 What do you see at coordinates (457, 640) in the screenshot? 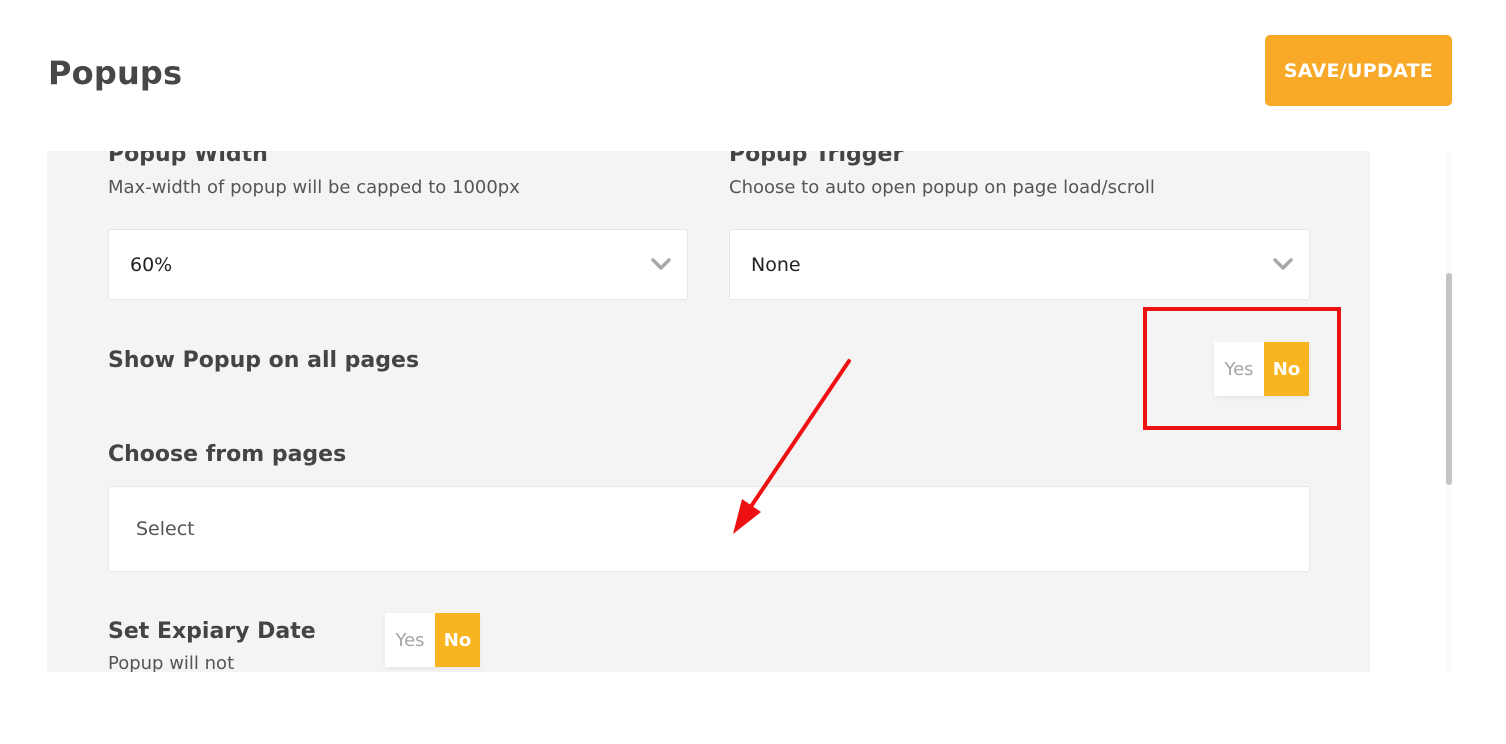
I see `expiry-no-option: No` at bounding box center [457, 640].